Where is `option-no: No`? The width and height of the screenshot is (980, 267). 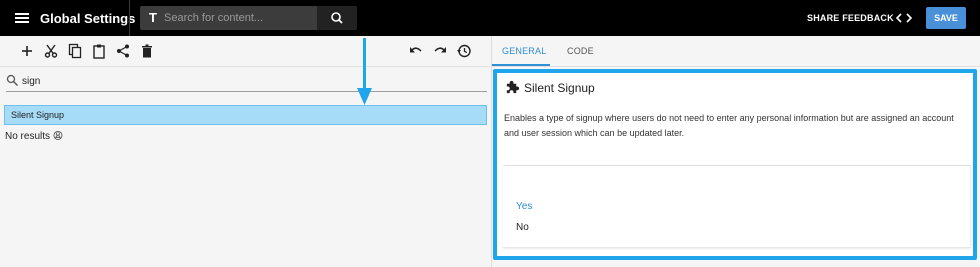
option-no: No is located at coordinates (522, 227).